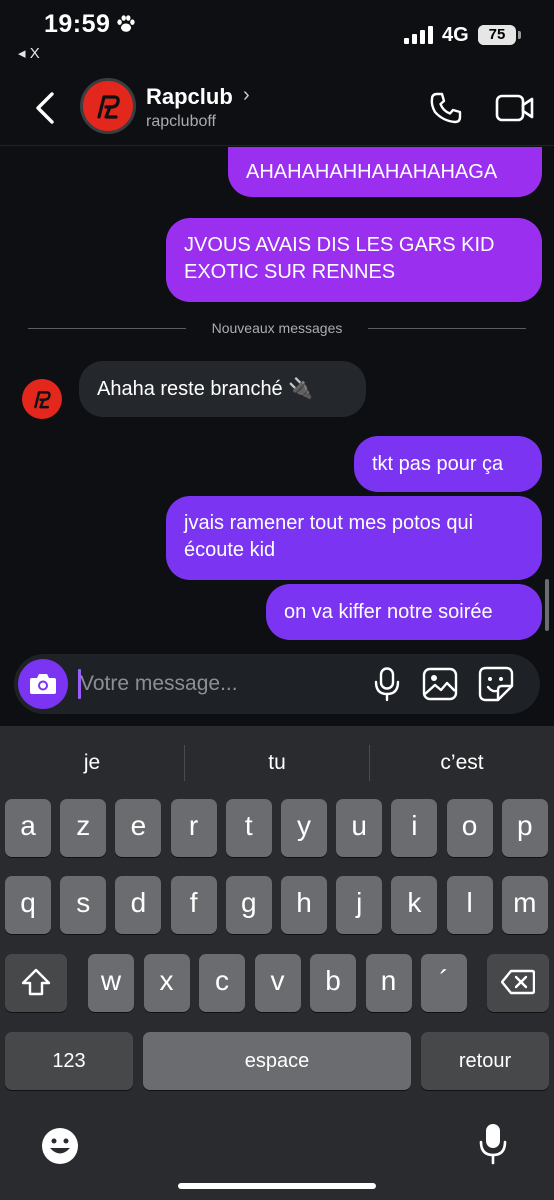  Describe the element at coordinates (126, 23) in the screenshot. I see `paw-icon` at that location.